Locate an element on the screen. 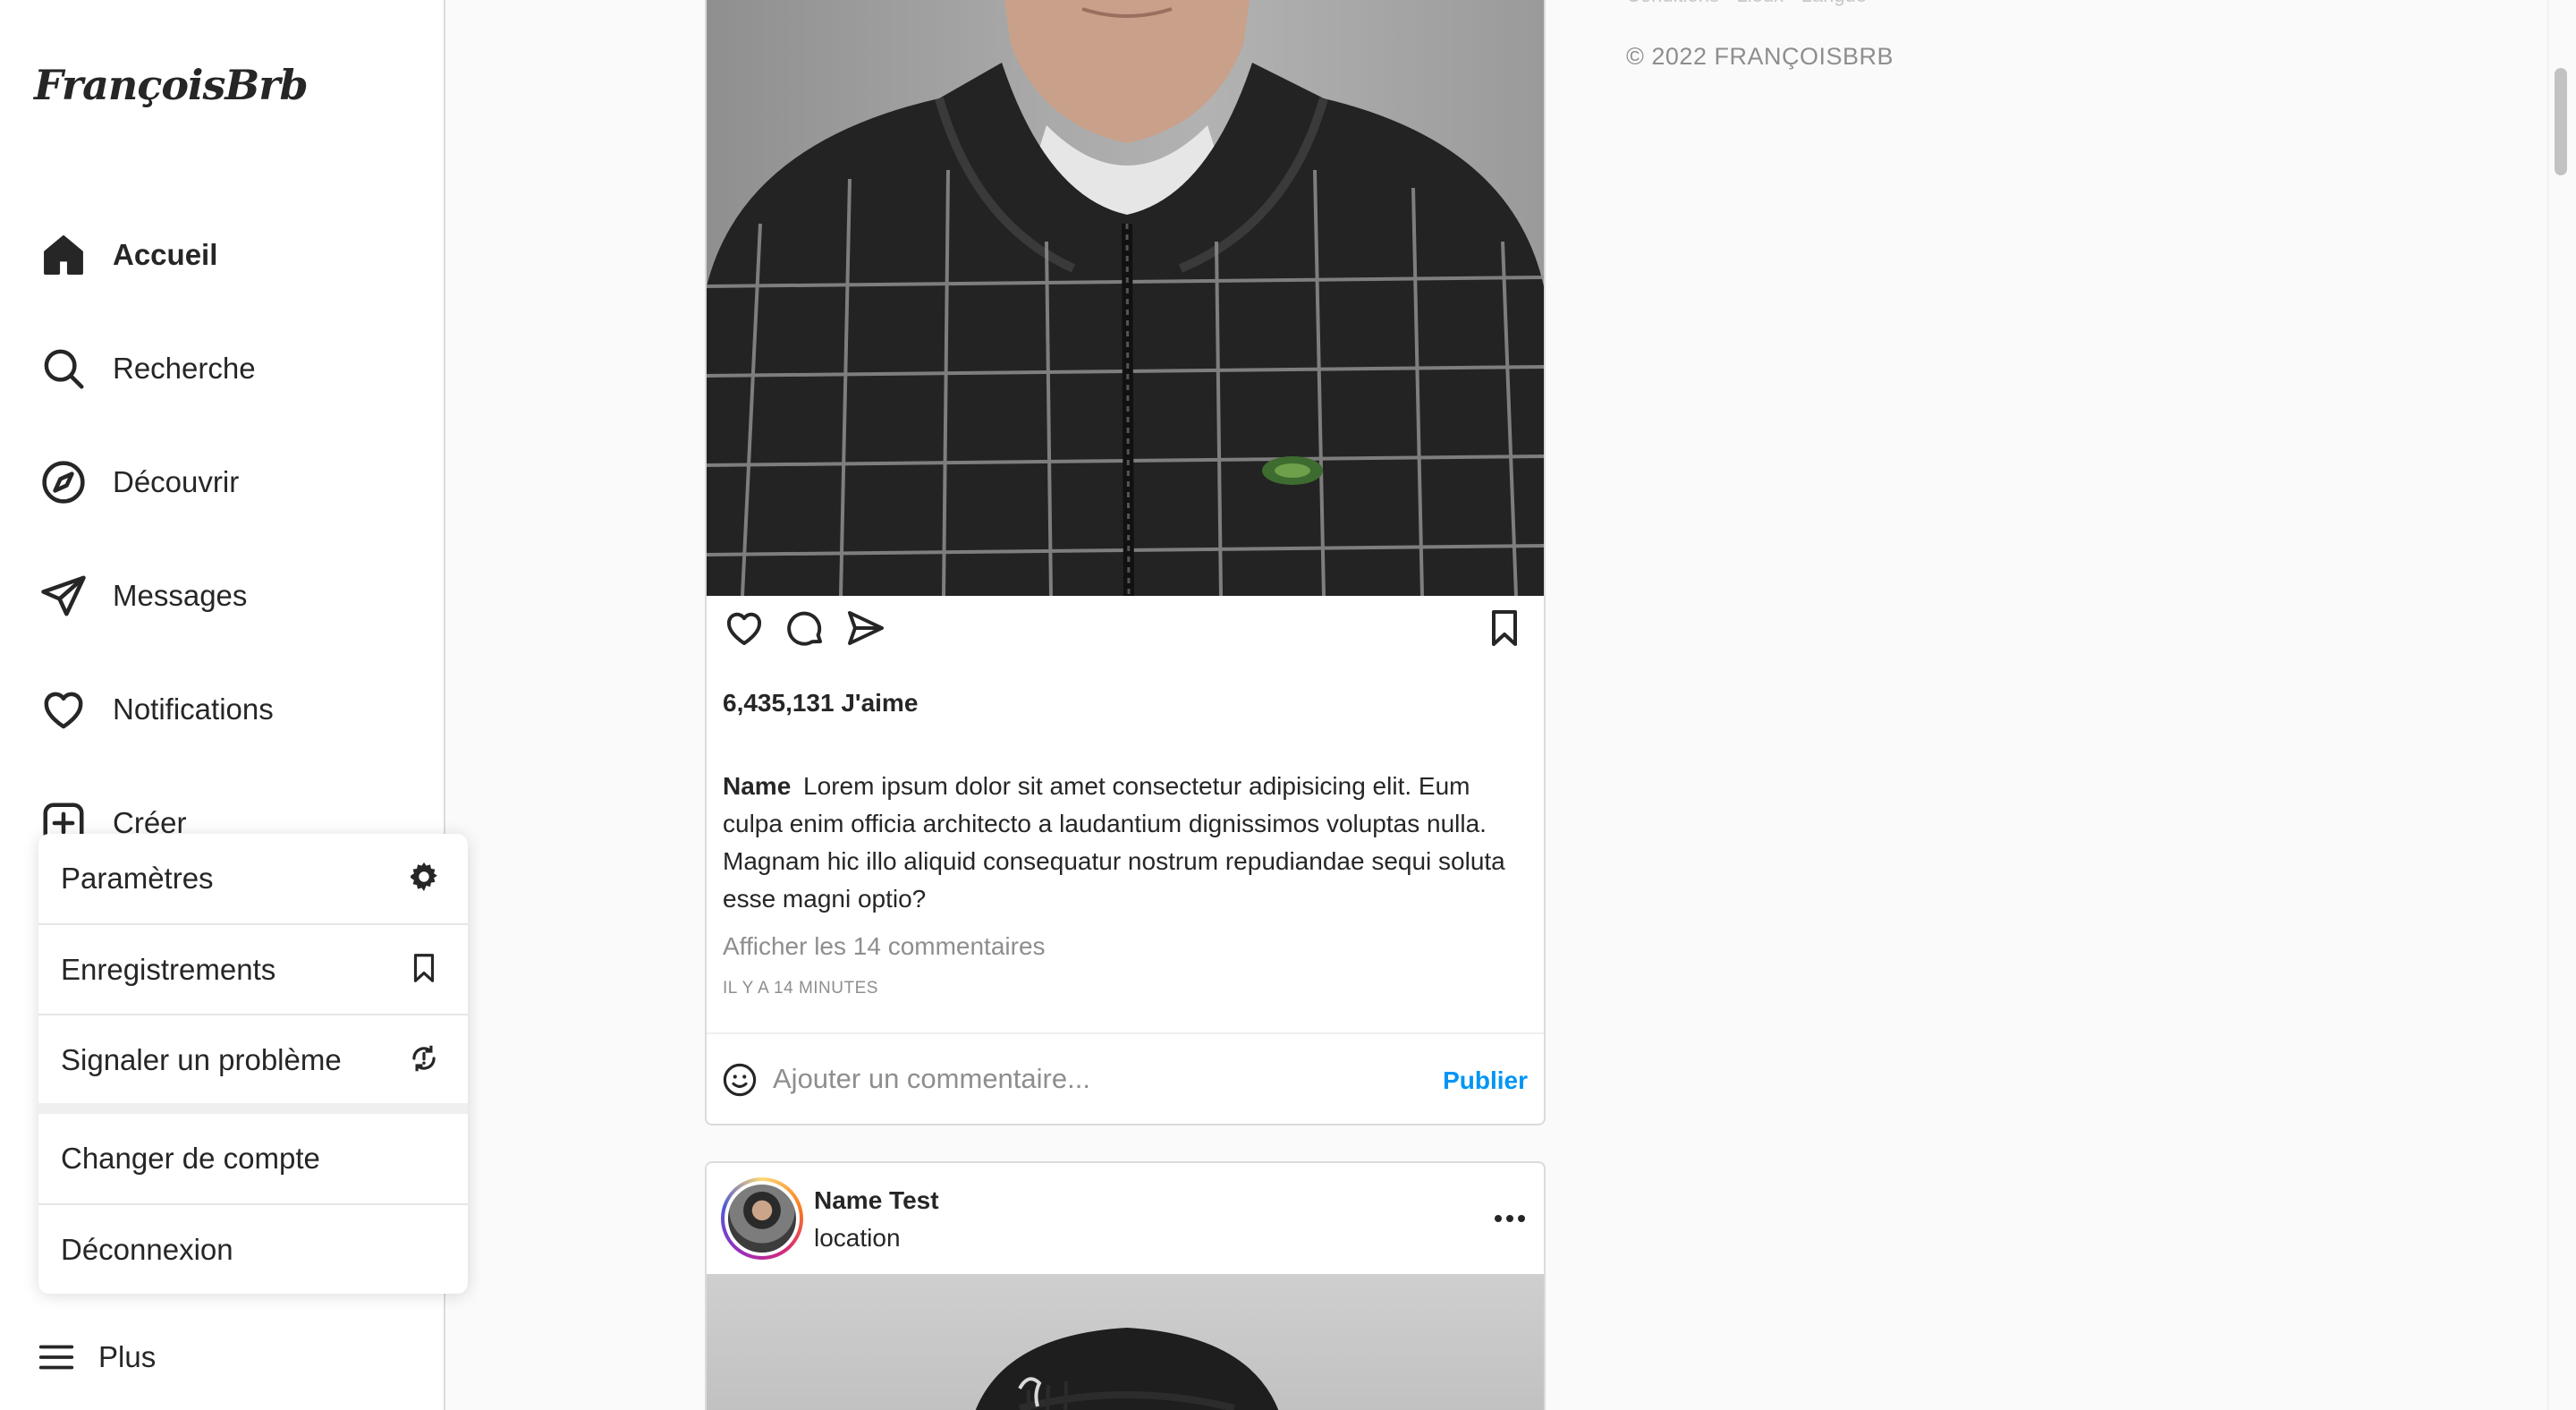 This screenshot has width=2576, height=1410. nav-label-explore: Découvrir is located at coordinates (176, 482).